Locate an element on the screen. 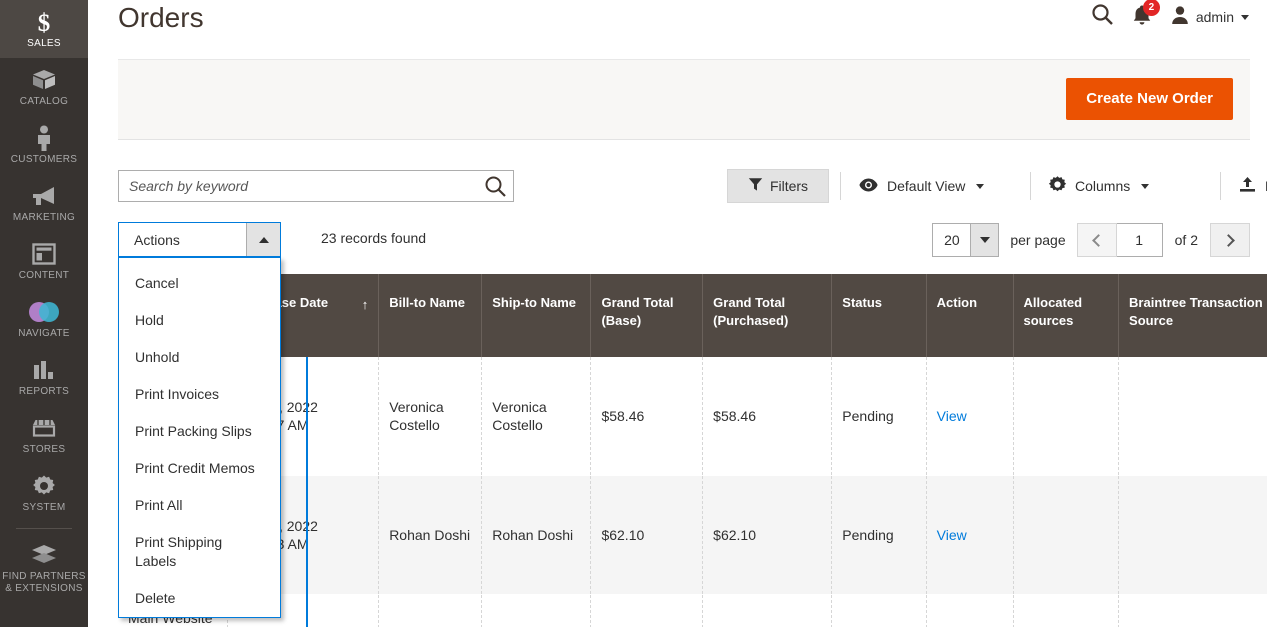 The width and height of the screenshot is (1267, 627). filters-button: Filters is located at coordinates (778, 186).